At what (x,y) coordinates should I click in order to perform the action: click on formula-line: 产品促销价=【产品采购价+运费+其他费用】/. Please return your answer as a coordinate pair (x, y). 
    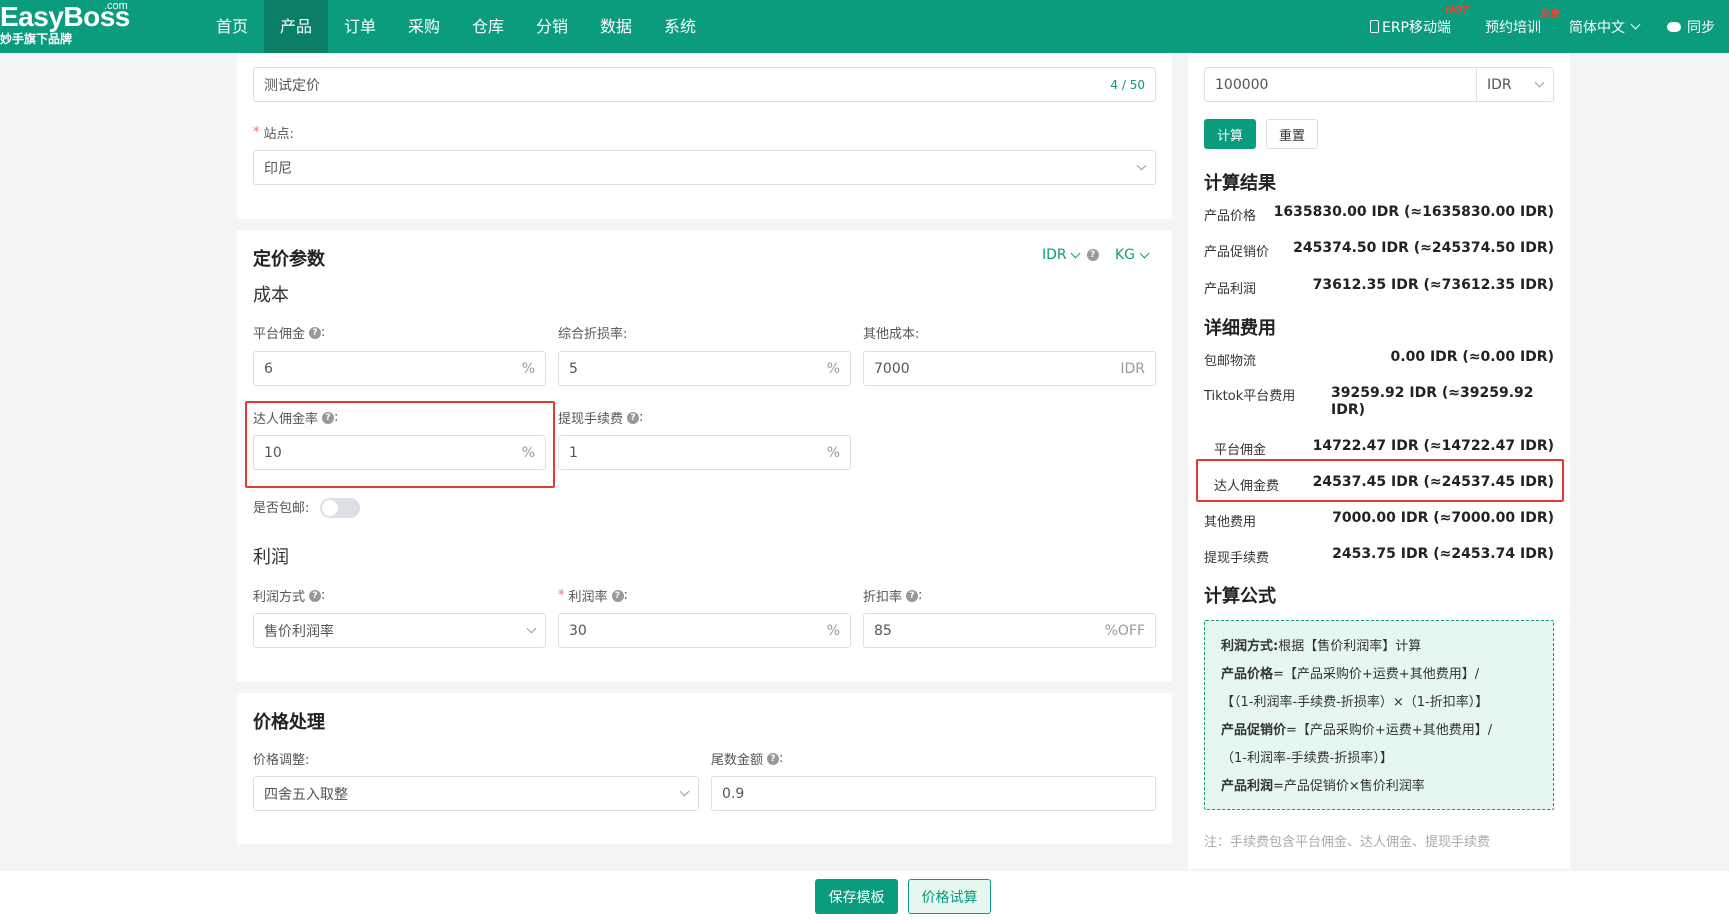
    Looking at the image, I should click on (1357, 730).